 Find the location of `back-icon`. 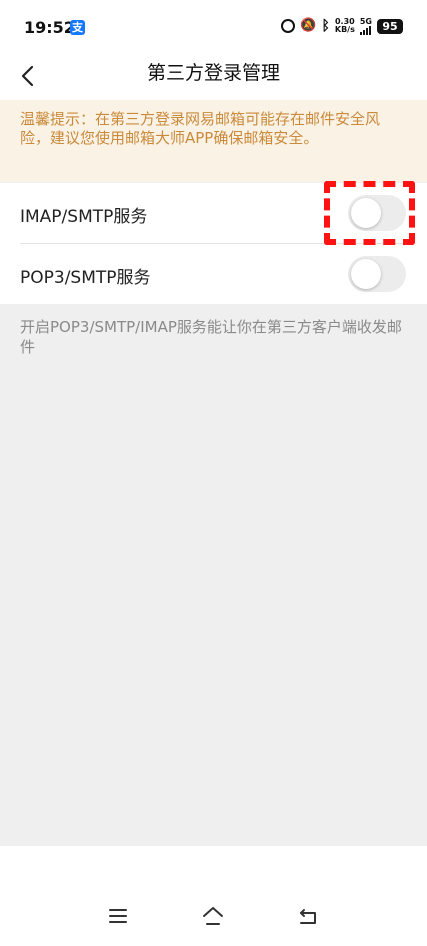

back-icon is located at coordinates (308, 916).